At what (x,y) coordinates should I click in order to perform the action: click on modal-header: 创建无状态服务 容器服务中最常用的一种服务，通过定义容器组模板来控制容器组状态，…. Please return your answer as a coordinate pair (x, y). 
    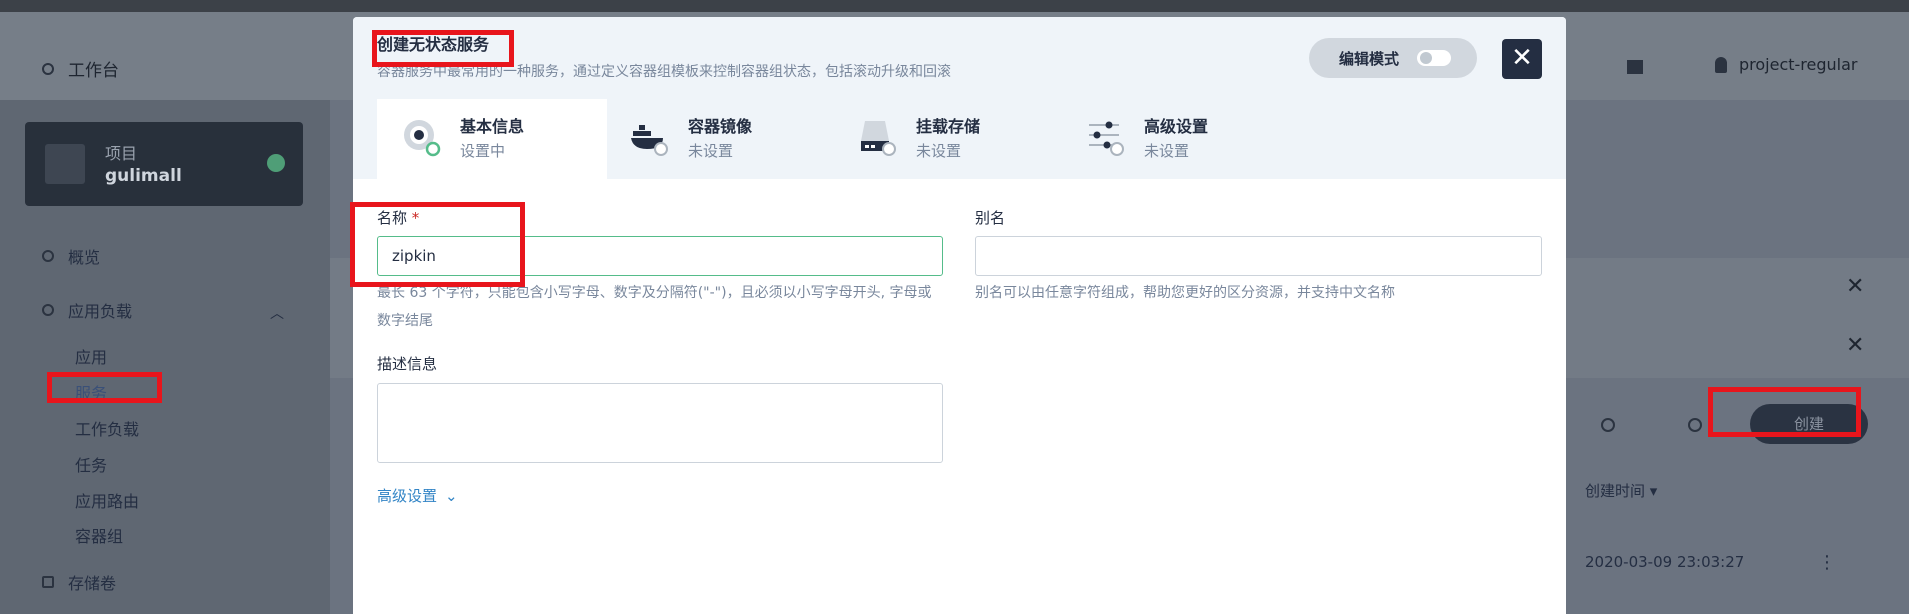
    Looking at the image, I should click on (959, 58).